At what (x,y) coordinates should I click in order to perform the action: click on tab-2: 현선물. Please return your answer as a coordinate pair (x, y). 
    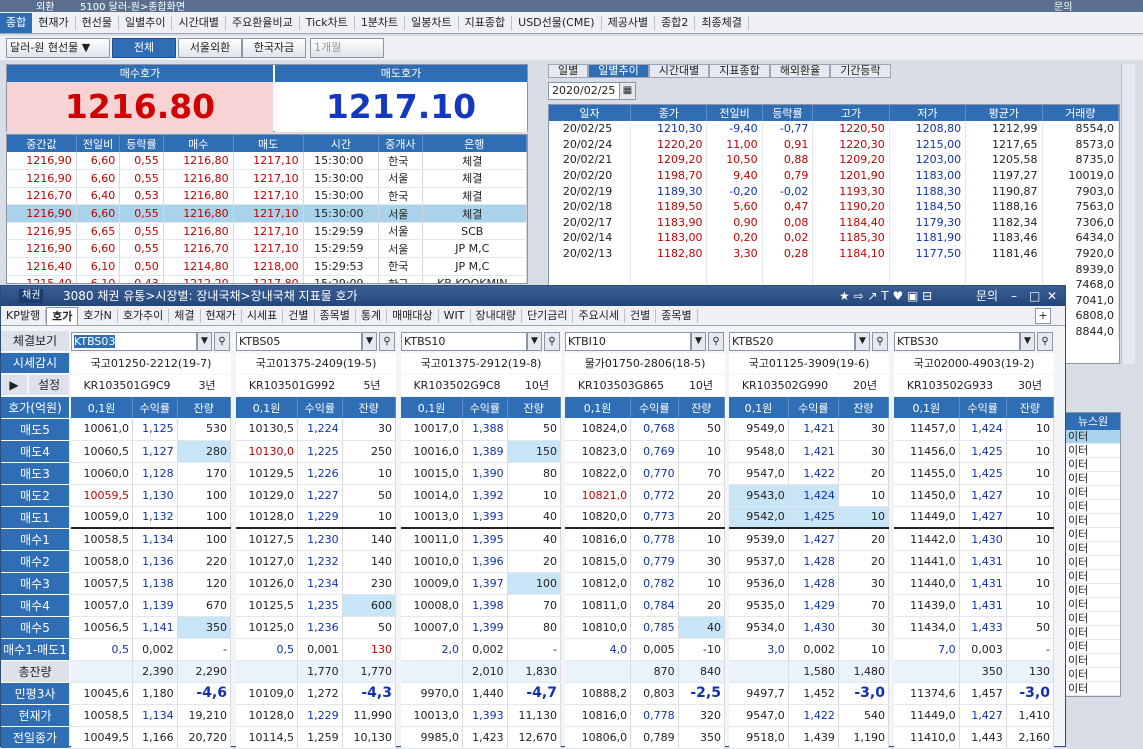
    Looking at the image, I should click on (97, 22).